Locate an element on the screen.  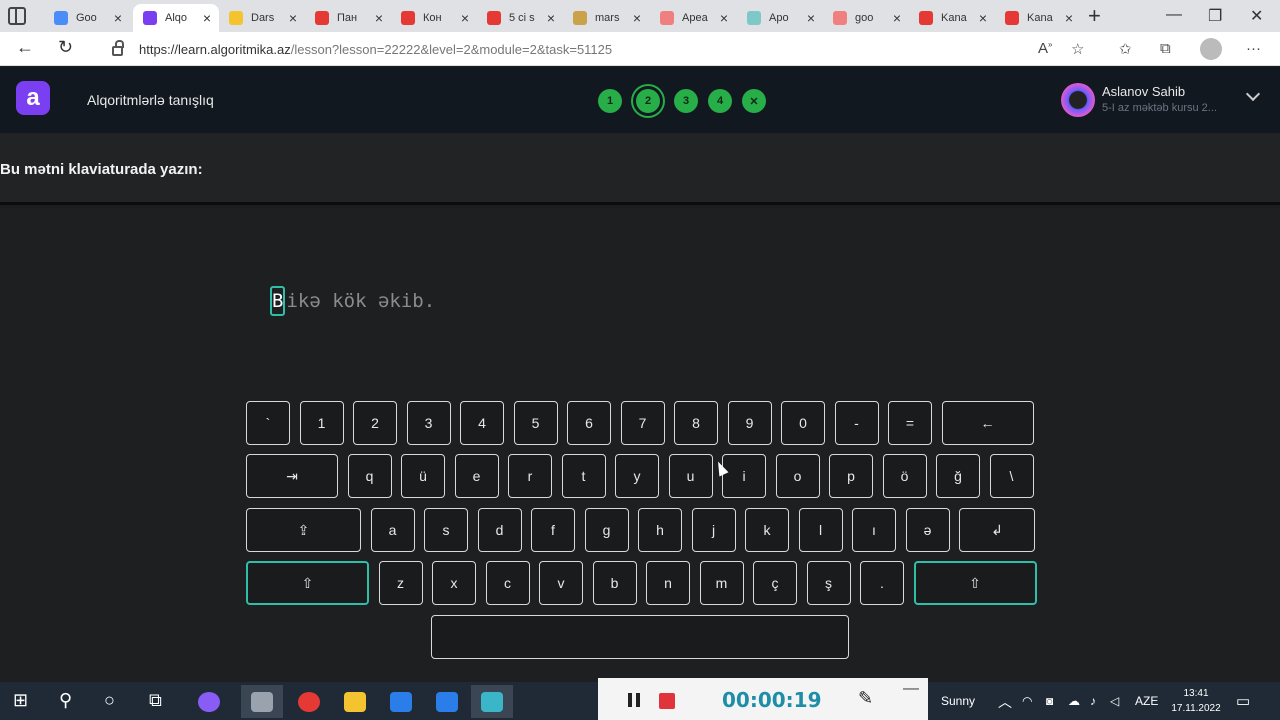
keyboard-key: 9 is located at coordinates (749, 423).